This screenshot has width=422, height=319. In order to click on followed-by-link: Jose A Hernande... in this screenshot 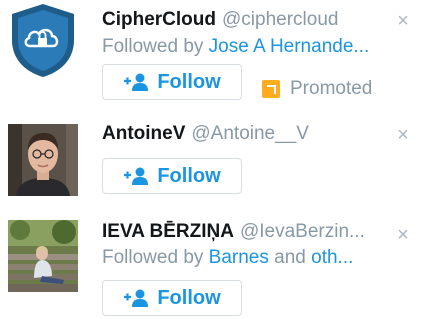, I will do `click(289, 46)`.